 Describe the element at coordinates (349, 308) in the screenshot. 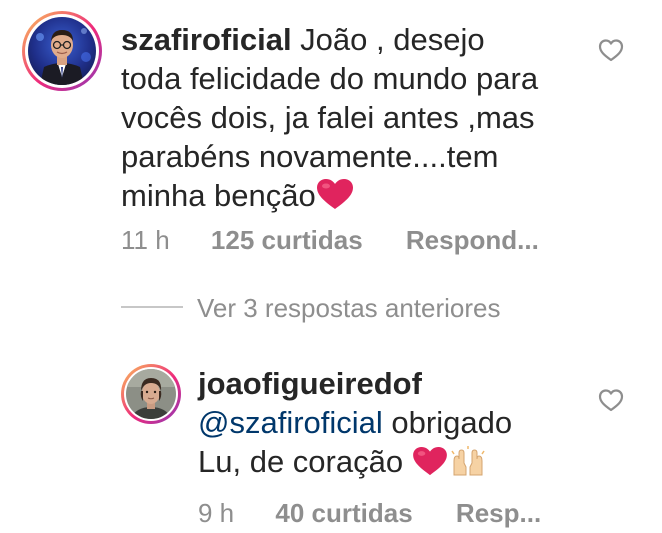

I see `view-replies-label: Ver 3 respostas anteriores` at that location.